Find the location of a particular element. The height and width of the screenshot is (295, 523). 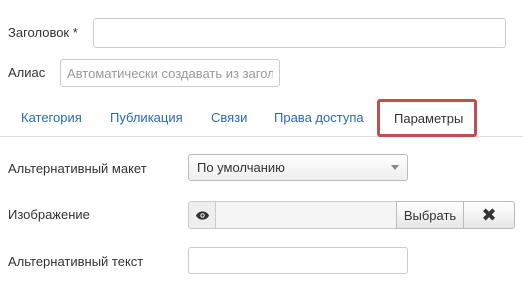

image-select-button: Выбрать is located at coordinates (430, 215).